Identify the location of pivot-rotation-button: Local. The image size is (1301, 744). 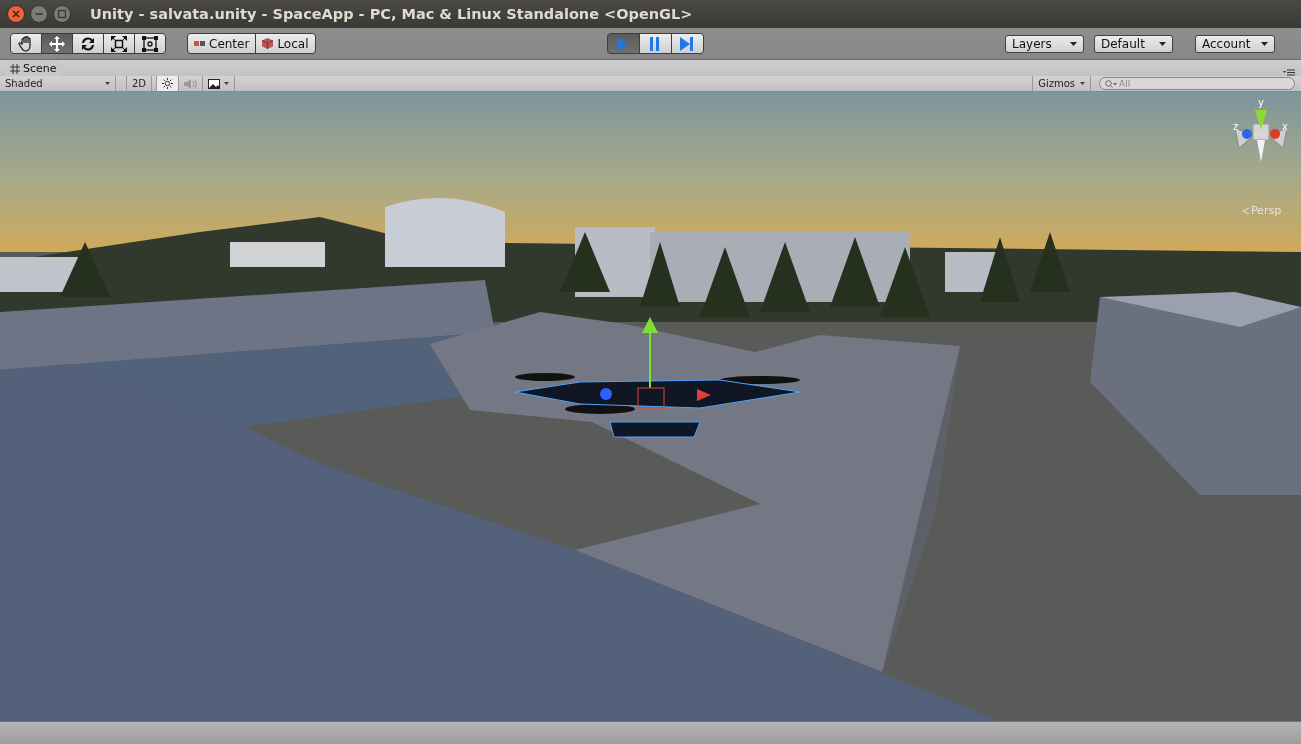
(285, 43).